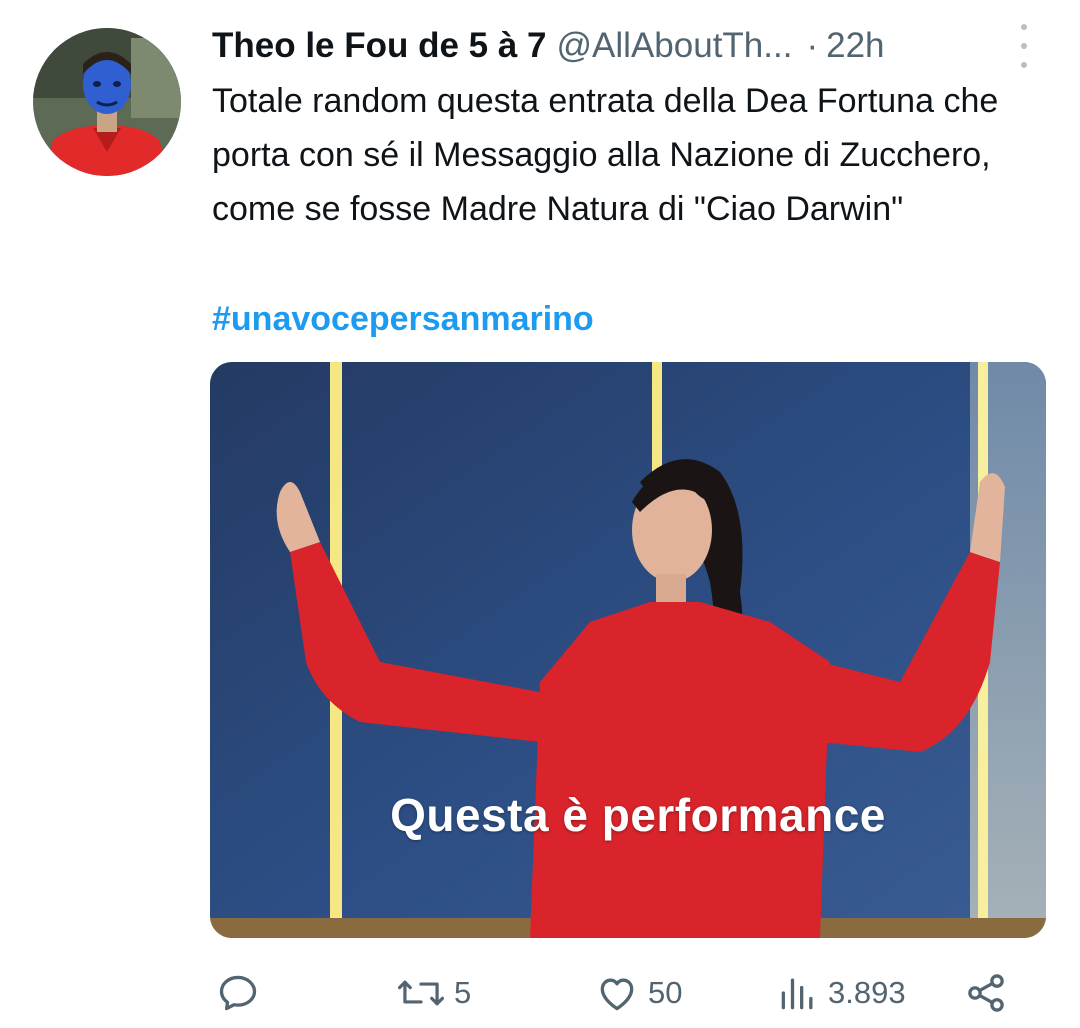  I want to click on retweet-button: 5, so click(433, 993).